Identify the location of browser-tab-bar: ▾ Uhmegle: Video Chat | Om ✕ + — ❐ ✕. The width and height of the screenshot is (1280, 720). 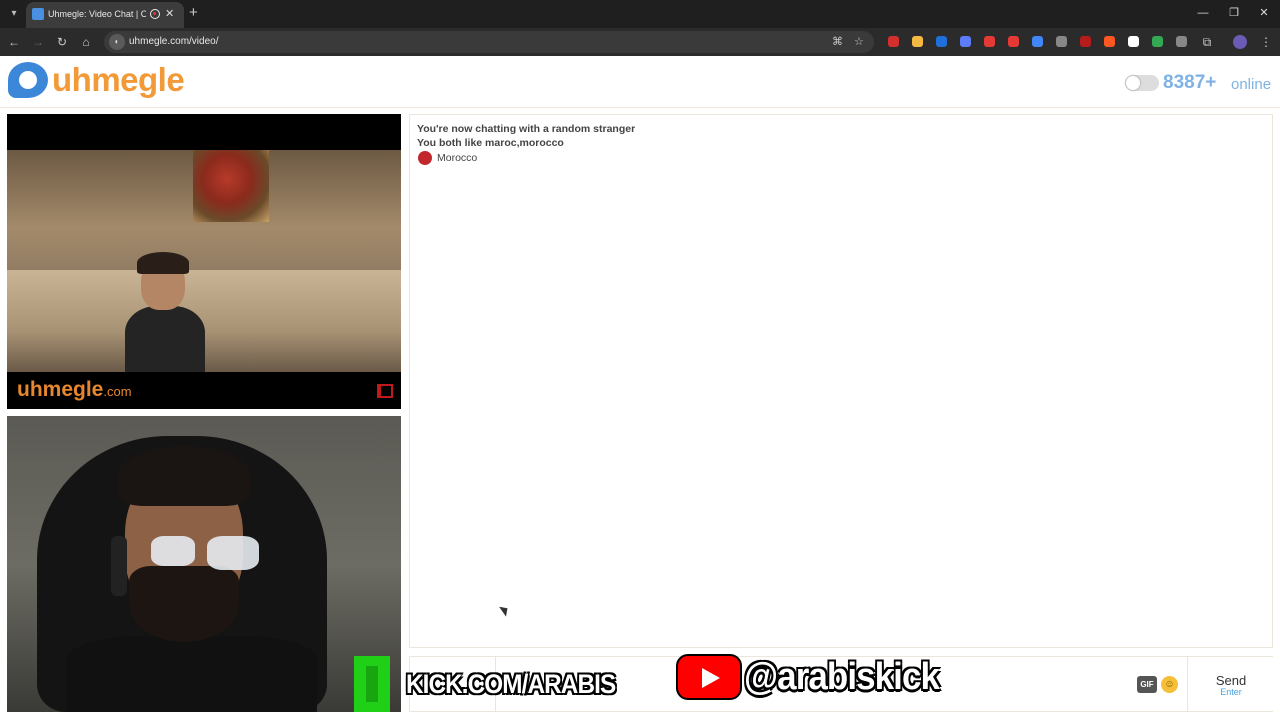
(640, 14).